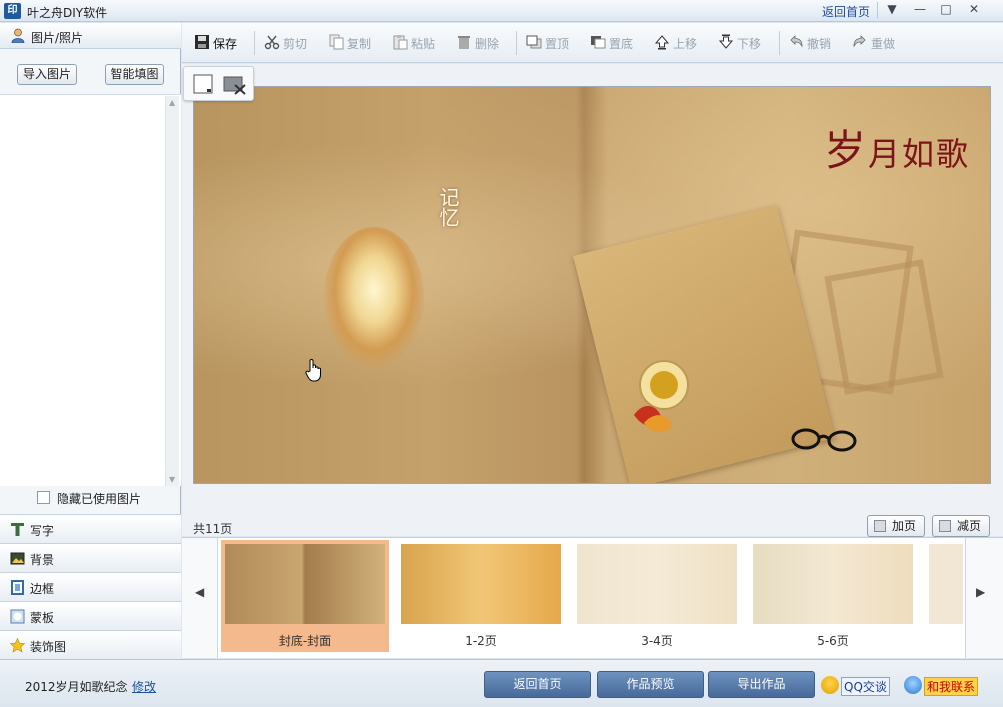  What do you see at coordinates (172, 291) in the screenshot?
I see `photo-list-scrollbar: ▲ ▼` at bounding box center [172, 291].